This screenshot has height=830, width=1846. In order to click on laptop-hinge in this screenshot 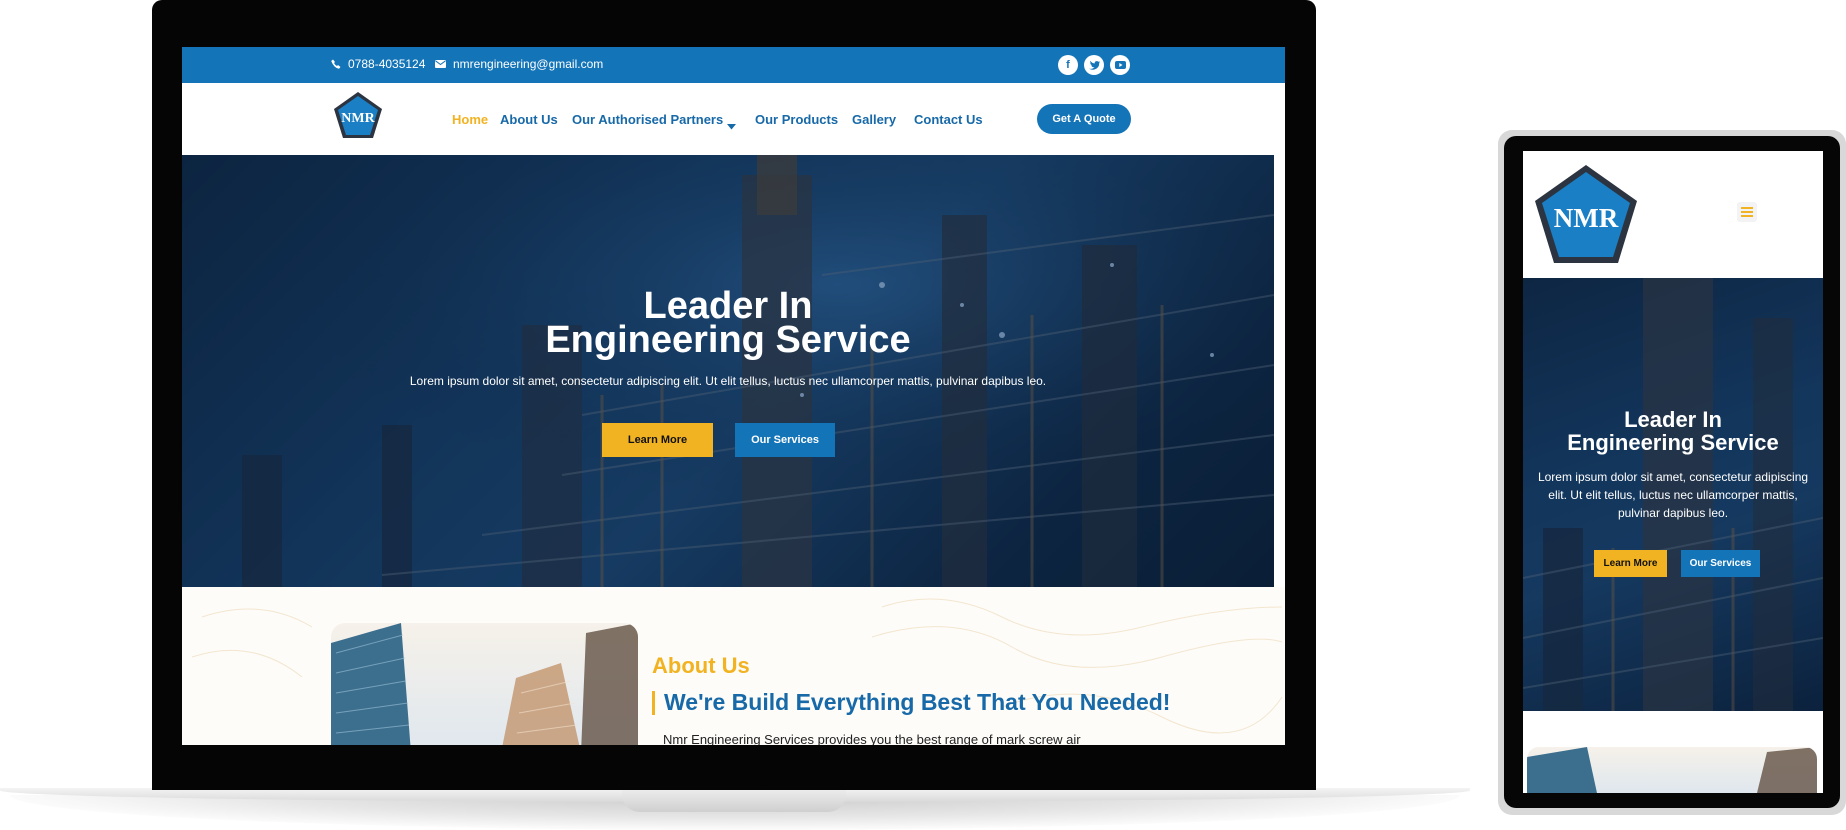, I will do `click(734, 800)`.